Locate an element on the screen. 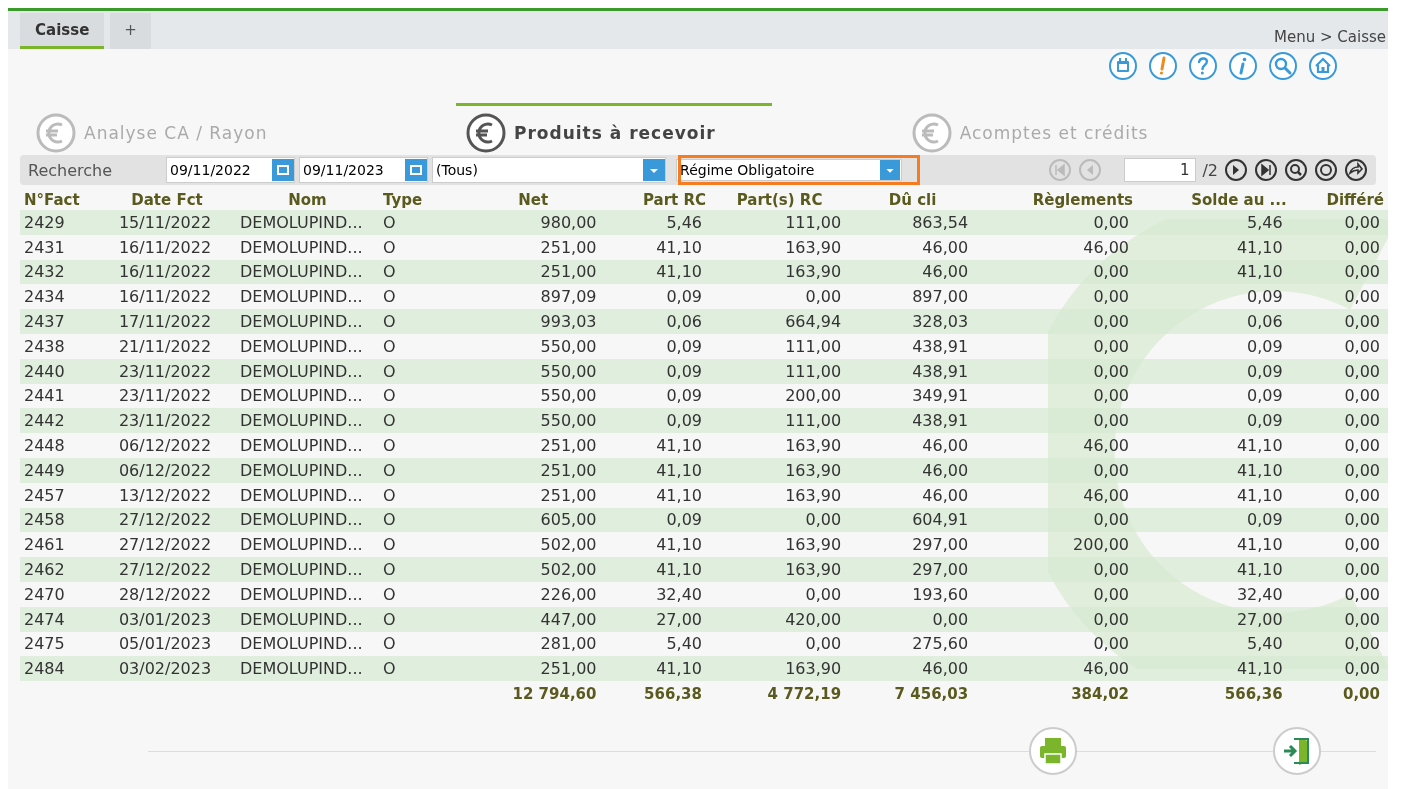  column-header: Date Fct is located at coordinates (167, 199).